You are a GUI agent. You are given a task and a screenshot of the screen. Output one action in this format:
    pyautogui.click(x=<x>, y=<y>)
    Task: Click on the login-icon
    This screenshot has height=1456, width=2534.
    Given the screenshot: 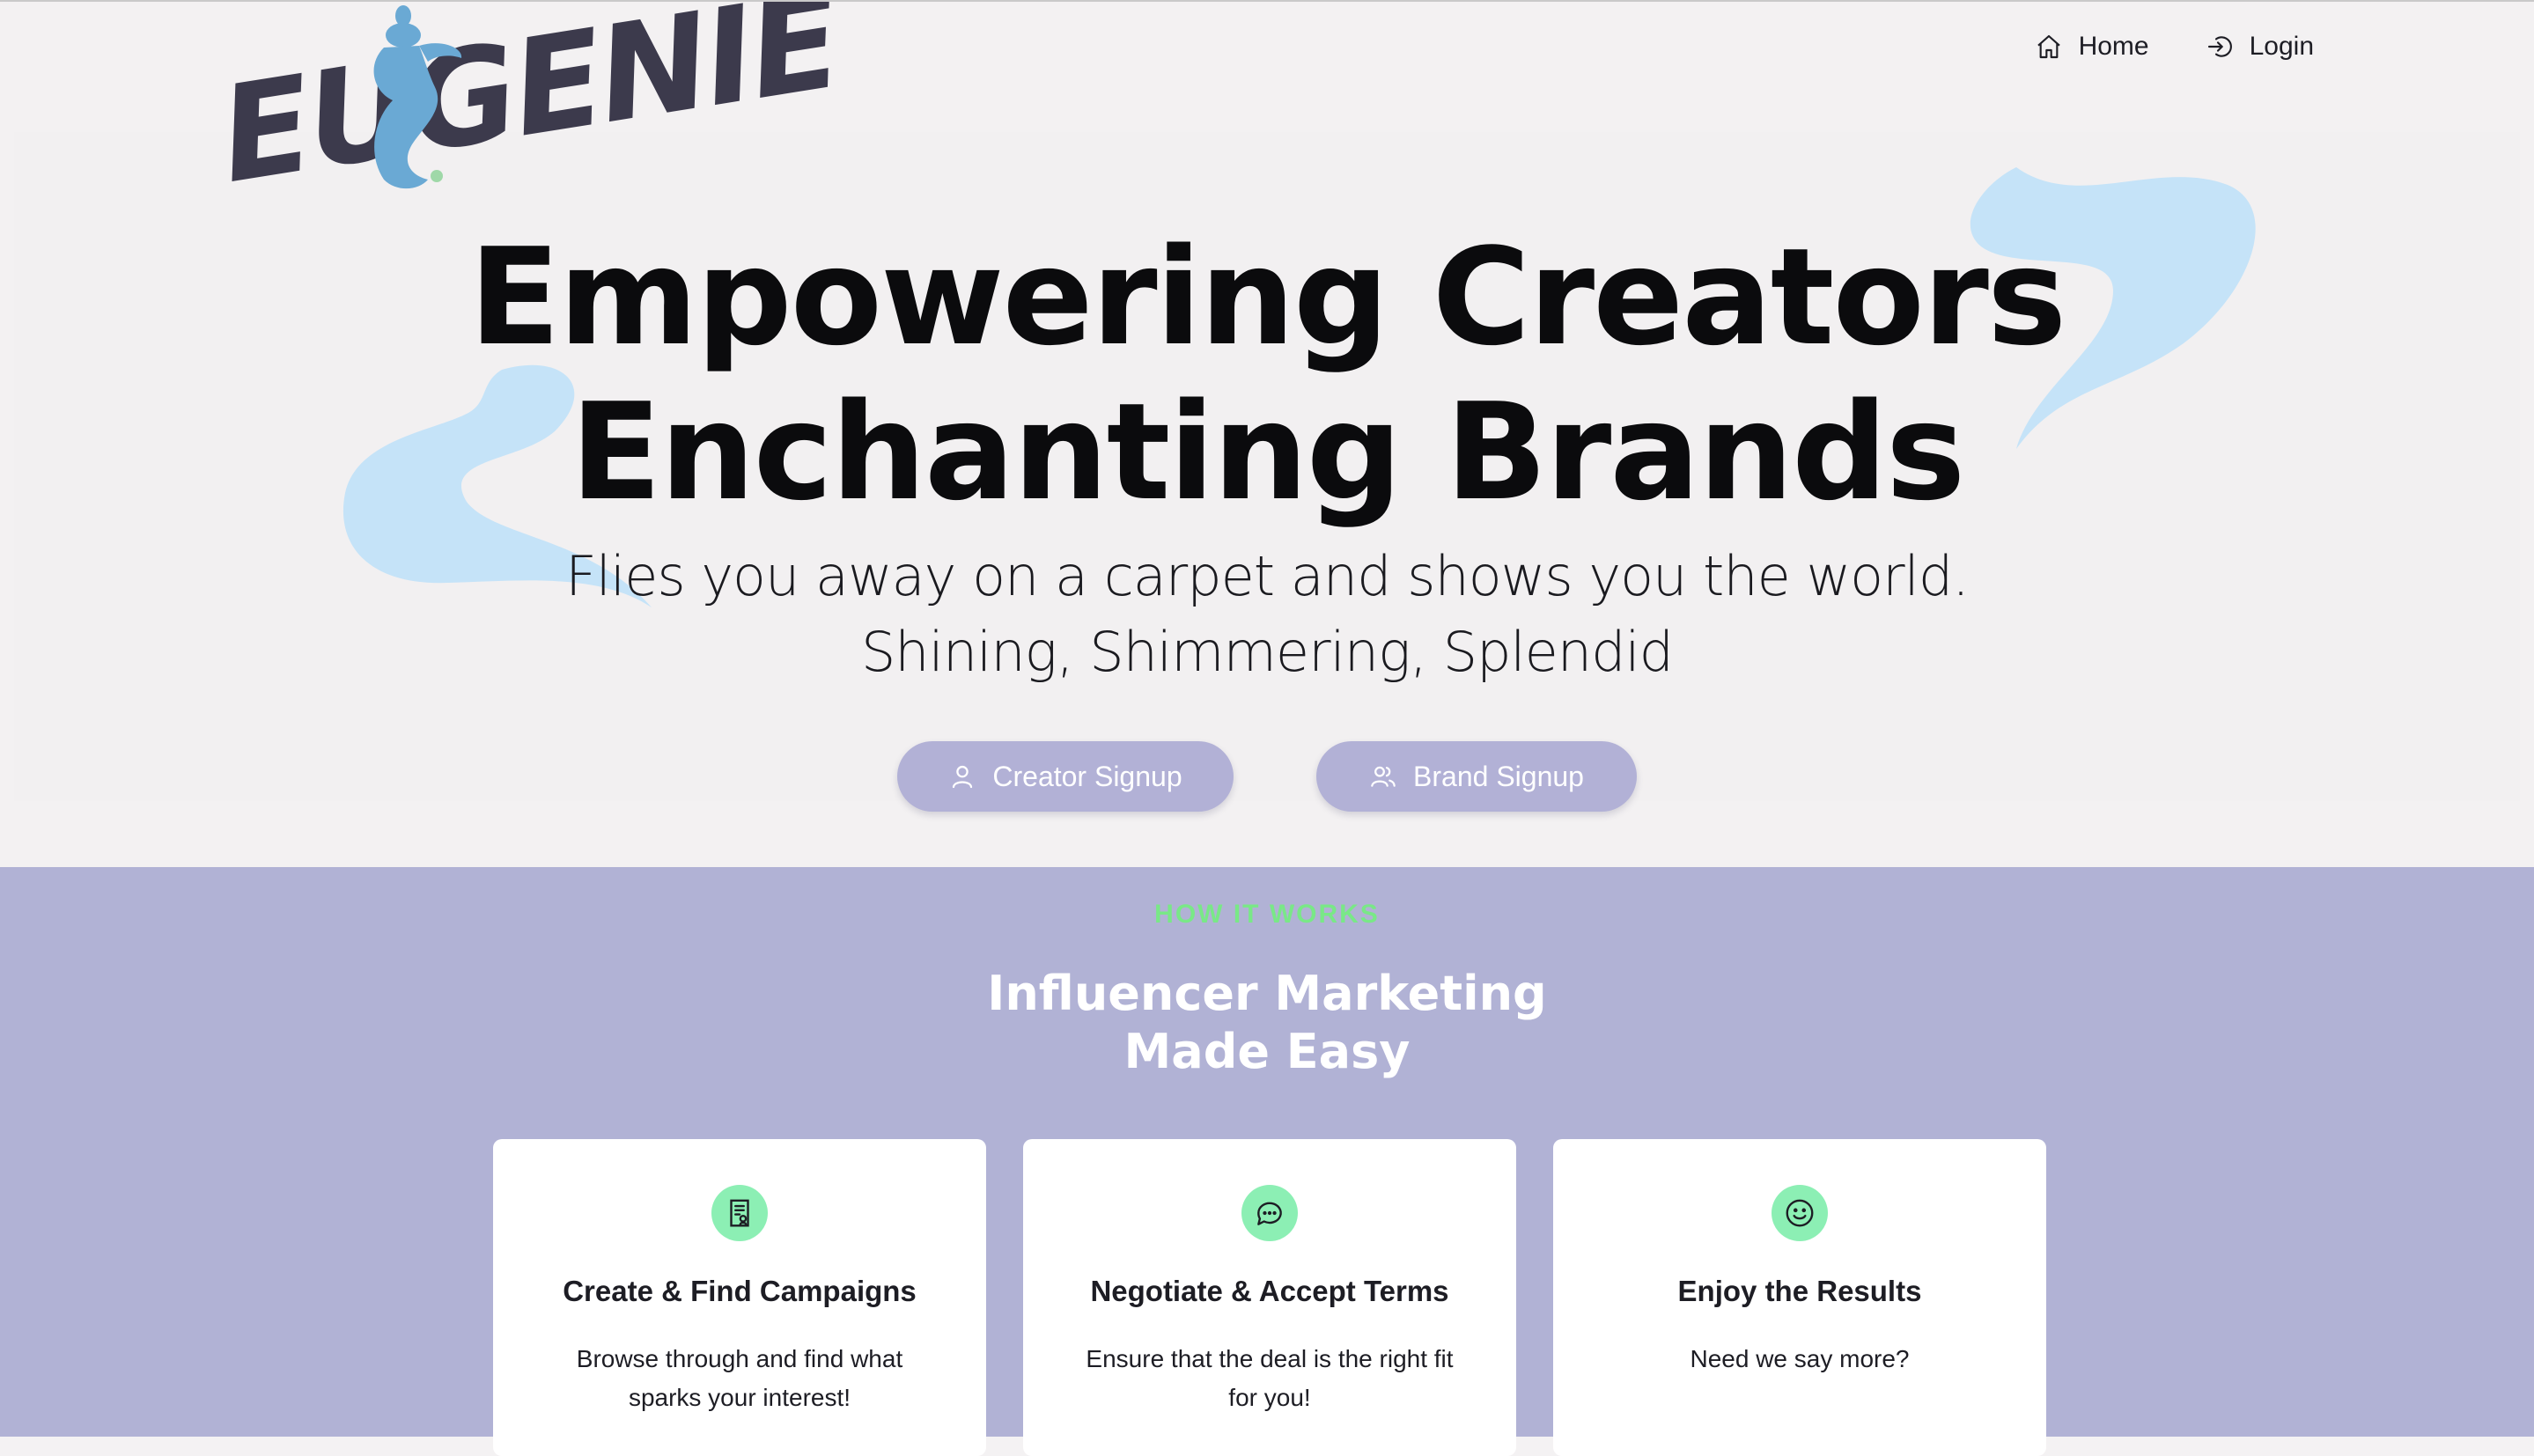 What is the action you would take?
    pyautogui.click(x=2219, y=46)
    